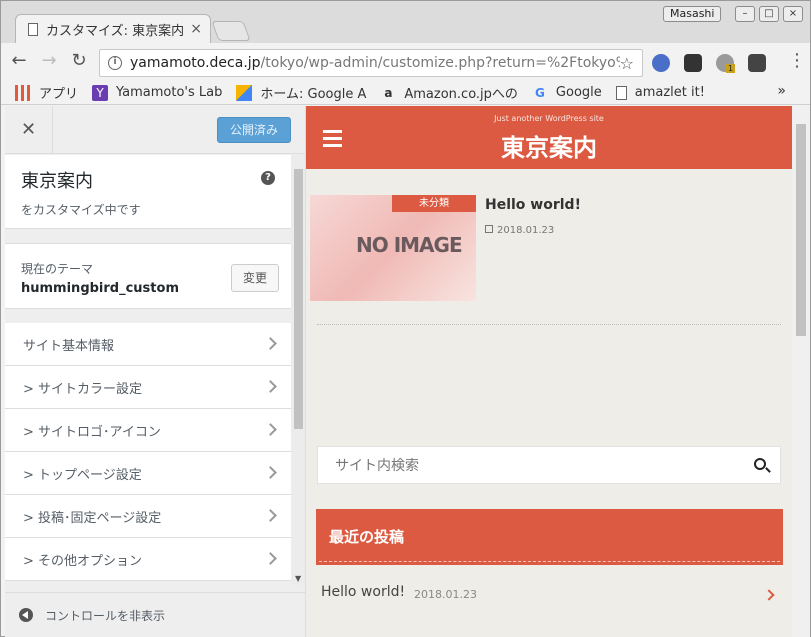 This screenshot has width=811, height=637. What do you see at coordinates (549, 324) in the screenshot?
I see `divider` at bounding box center [549, 324].